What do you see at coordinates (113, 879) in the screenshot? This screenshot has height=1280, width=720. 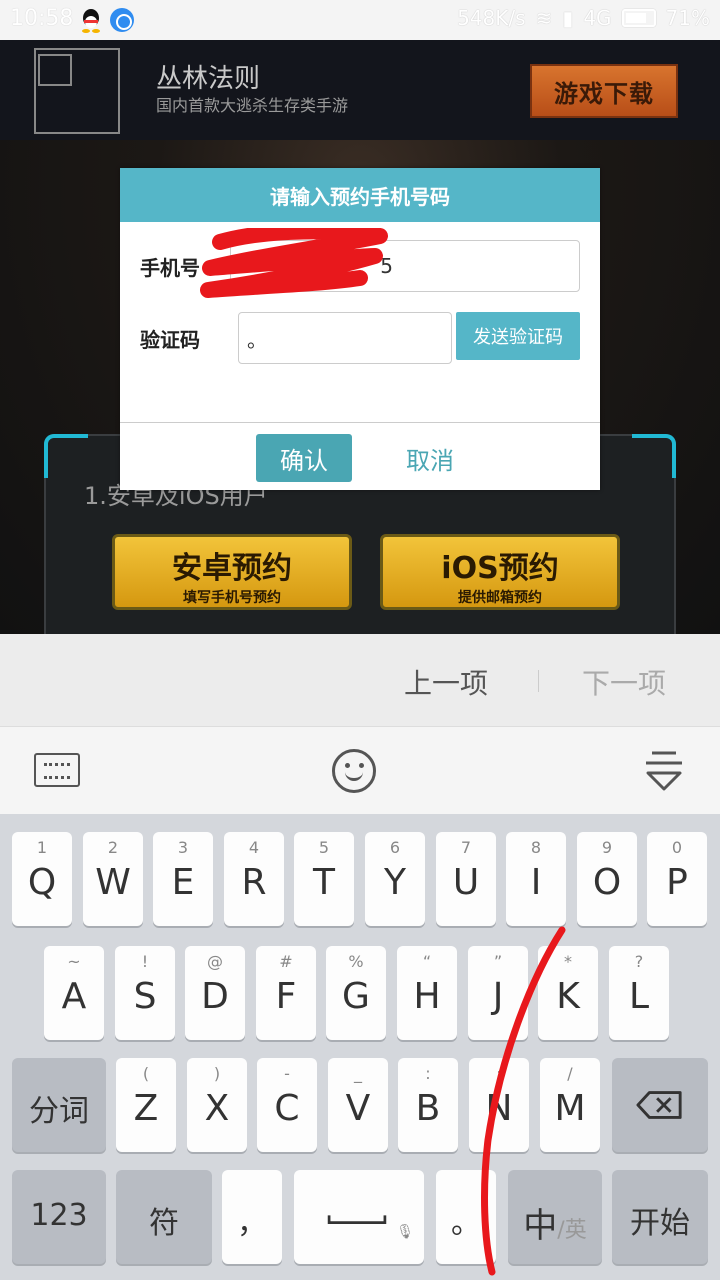 I see `key-w: 2W` at bounding box center [113, 879].